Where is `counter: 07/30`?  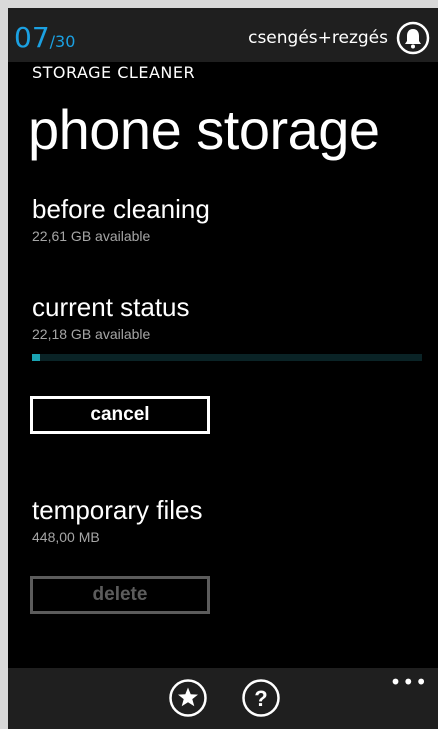 counter: 07/30 is located at coordinates (44, 40).